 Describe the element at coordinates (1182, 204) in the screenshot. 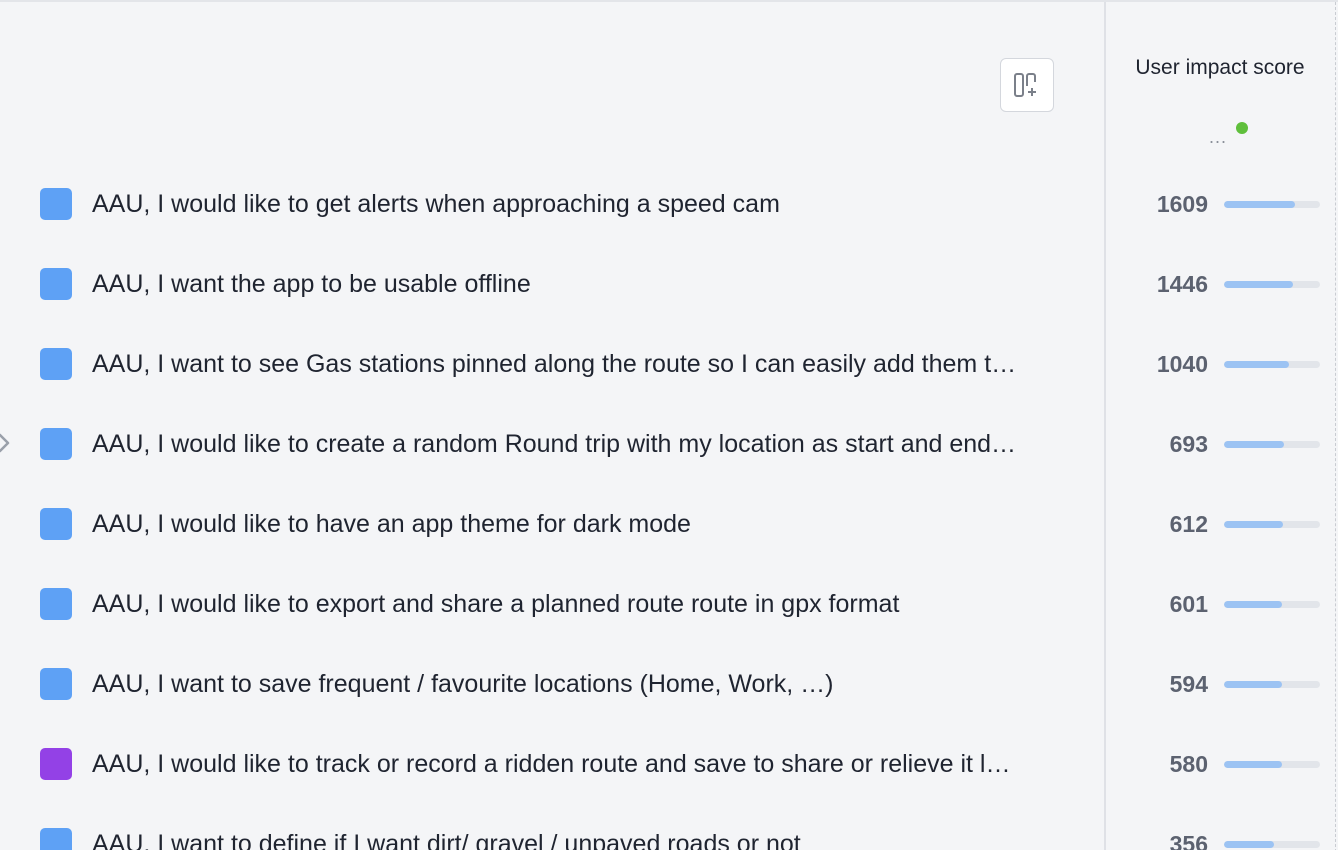

I see `impact-score-value: 1609` at that location.